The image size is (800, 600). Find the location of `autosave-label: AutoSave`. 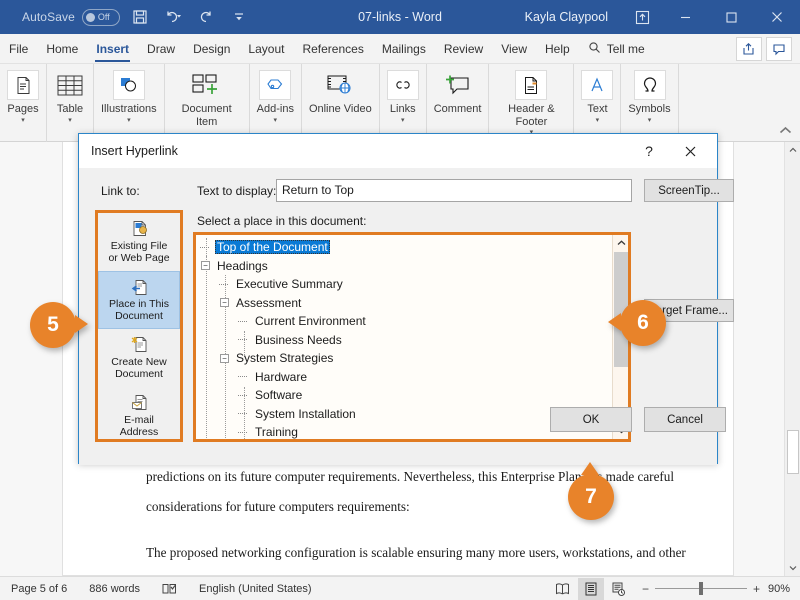

autosave-label: AutoSave is located at coordinates (48, 17).